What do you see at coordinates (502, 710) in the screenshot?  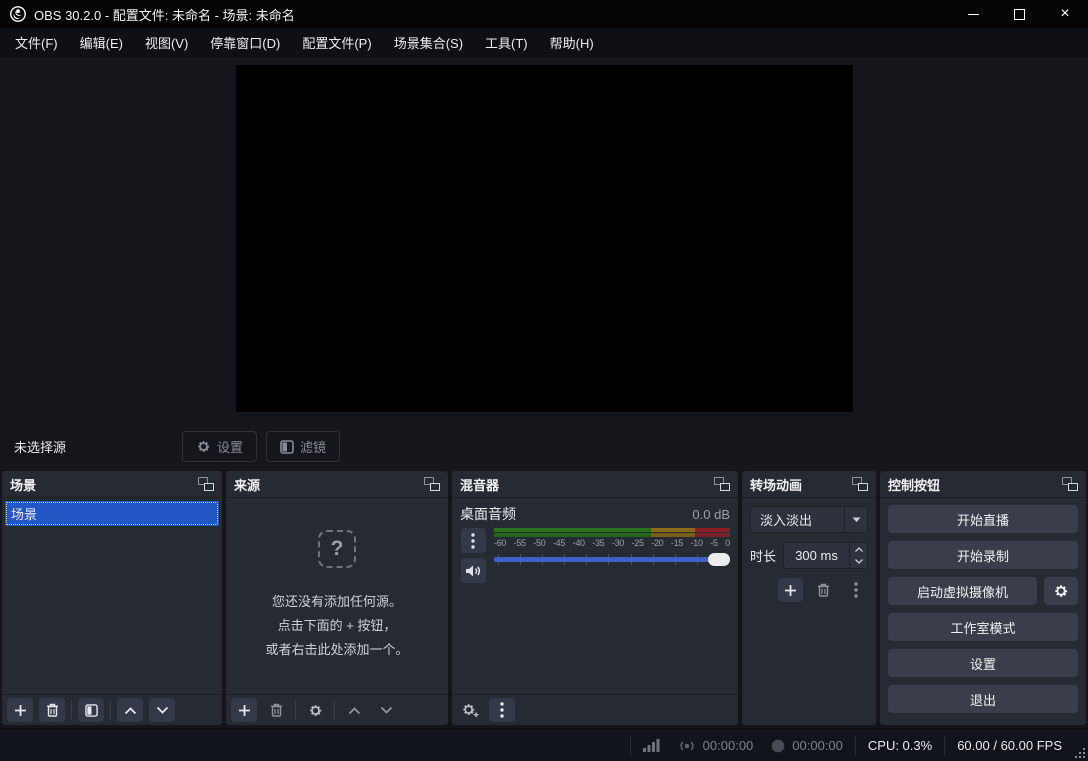 I see `mixer-options-button` at bounding box center [502, 710].